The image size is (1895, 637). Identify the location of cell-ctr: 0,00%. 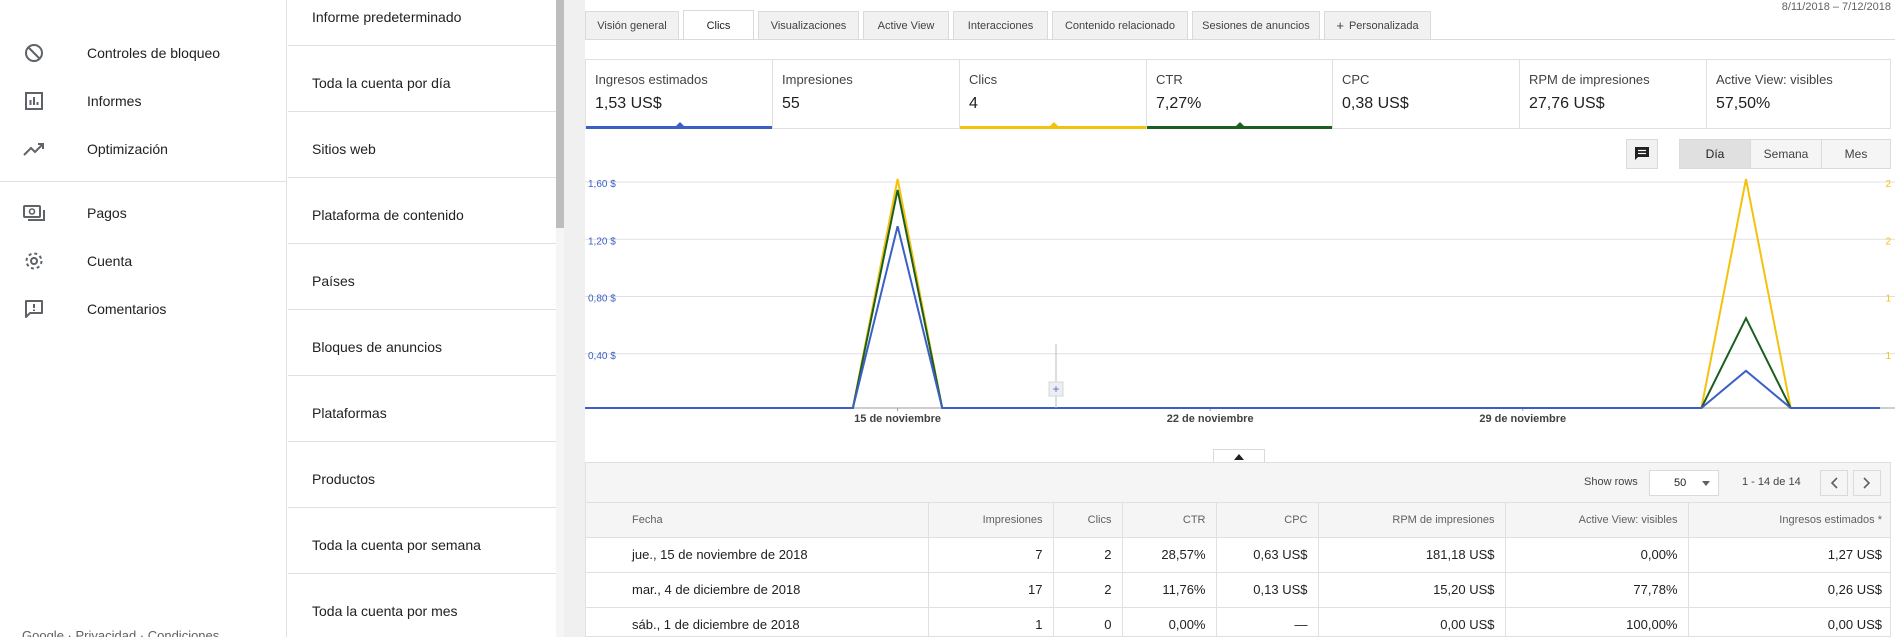
(1169, 621).